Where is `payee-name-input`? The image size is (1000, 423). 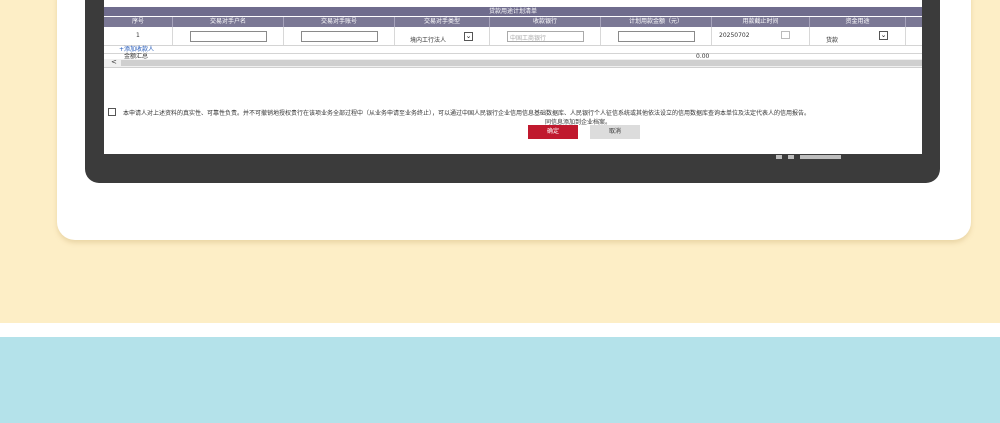
payee-name-input is located at coordinates (228, 36).